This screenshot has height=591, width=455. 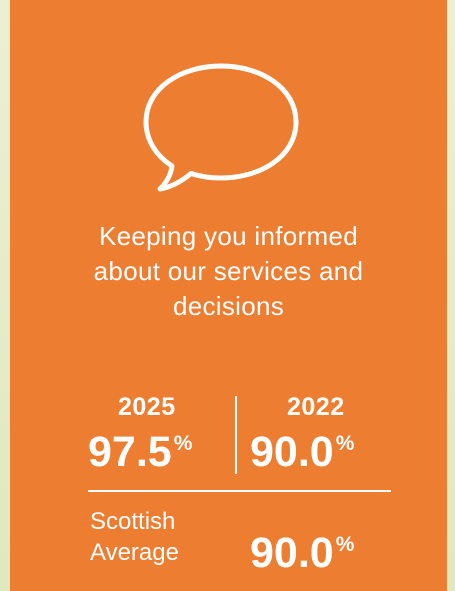 I want to click on scottish-average-value: 90.0%, so click(x=302, y=553).